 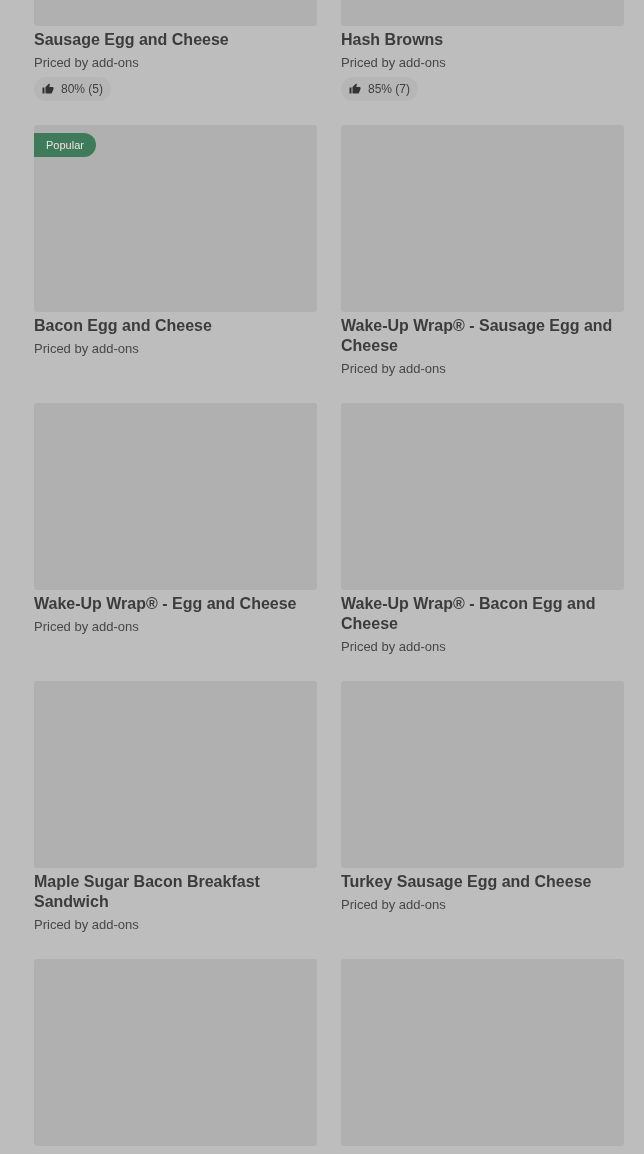 I want to click on item-title: Wake-Up Wrap® - Bacon Egg and Cheese, so click(x=482, y=614).